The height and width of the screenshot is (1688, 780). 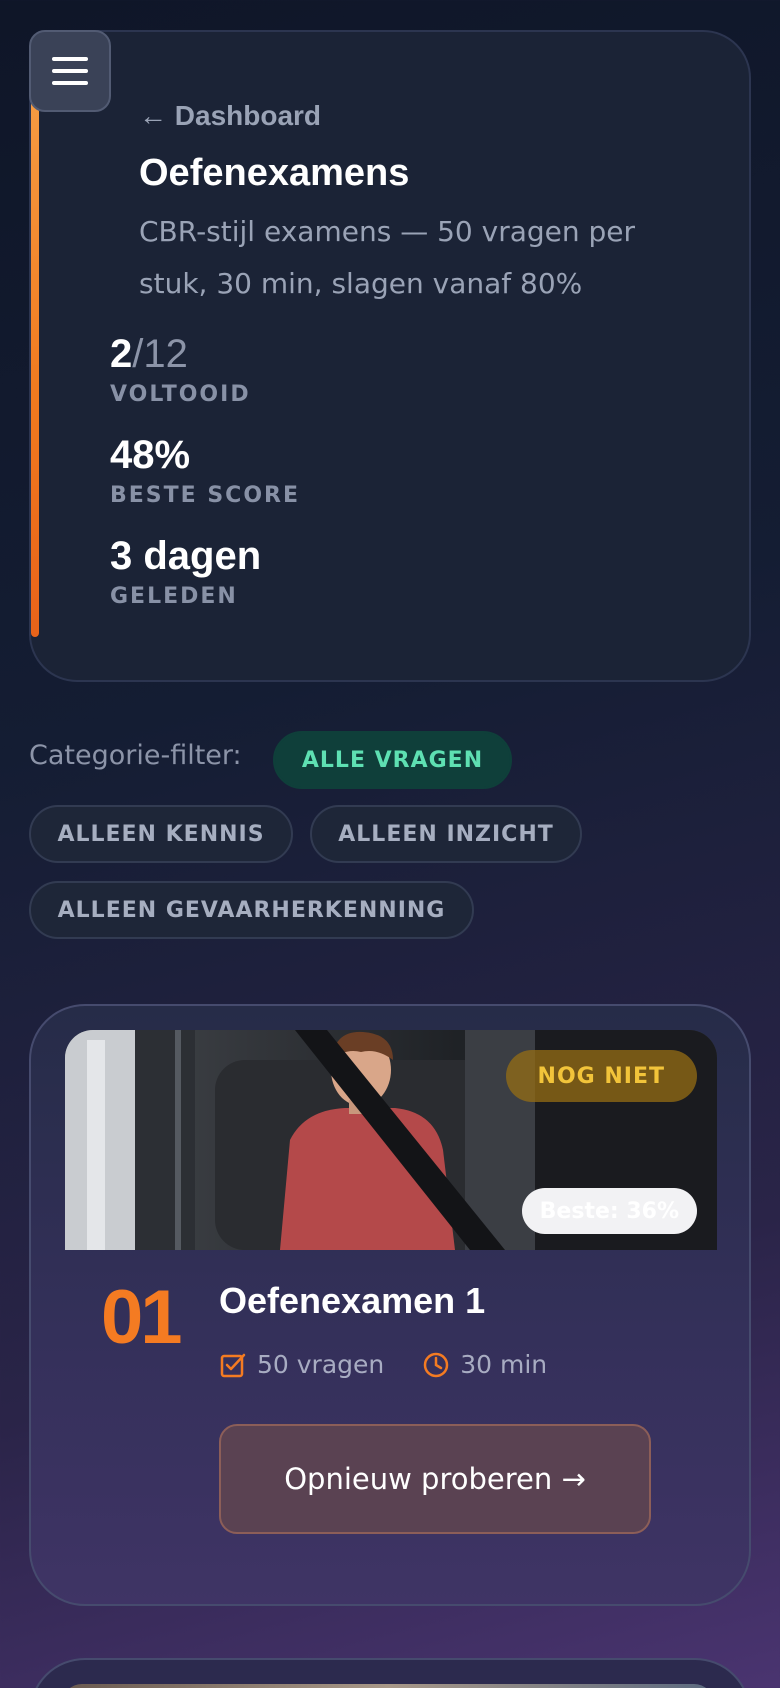 I want to click on stat-label: VOLTOOID, so click(x=180, y=394).